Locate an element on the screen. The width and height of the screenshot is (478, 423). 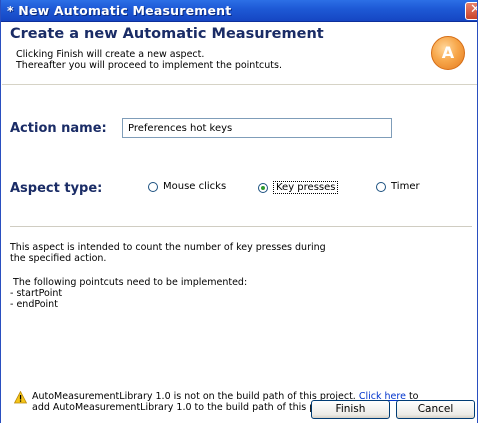
close-button: ✕ is located at coordinates (471, 11).